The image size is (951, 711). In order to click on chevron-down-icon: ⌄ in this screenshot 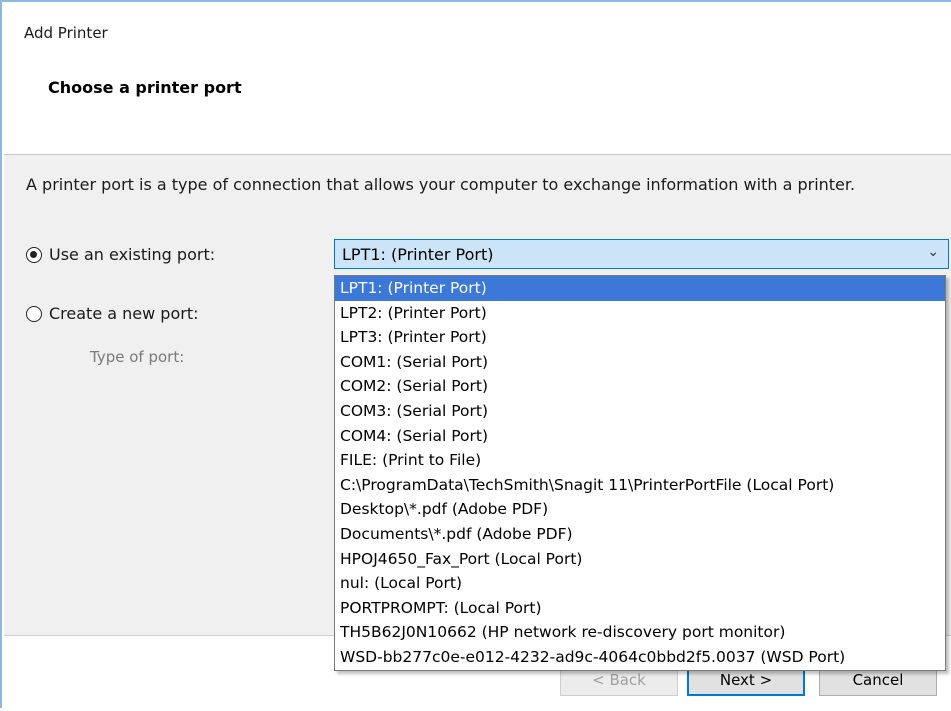, I will do `click(933, 252)`.